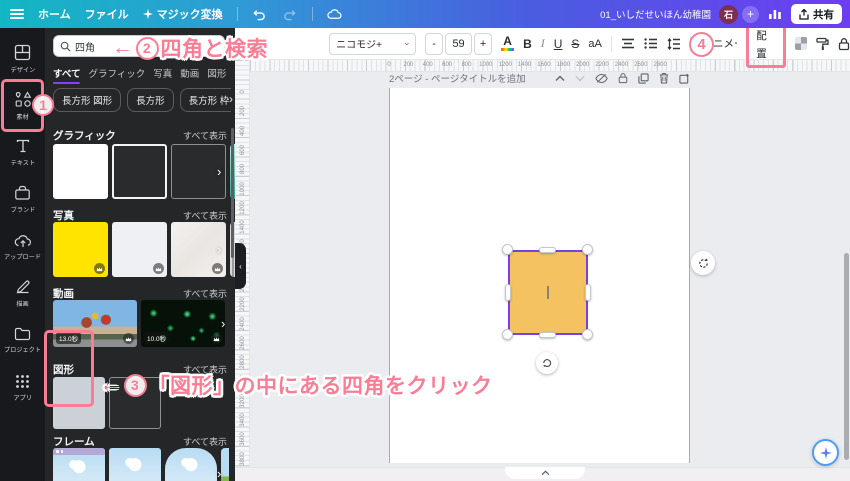  I want to click on move-page-down-icon, so click(580, 78).